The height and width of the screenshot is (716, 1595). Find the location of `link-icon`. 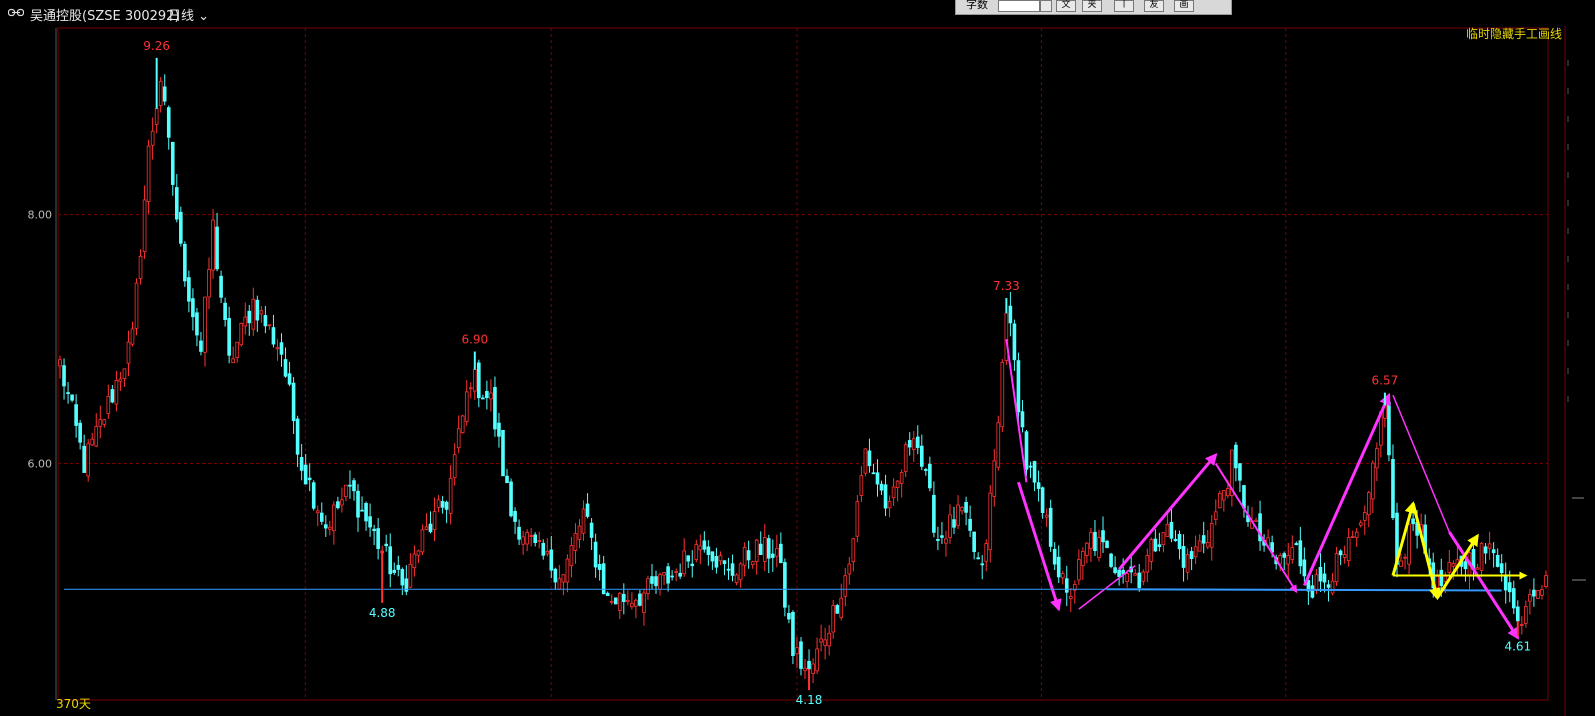

link-icon is located at coordinates (16, 12).